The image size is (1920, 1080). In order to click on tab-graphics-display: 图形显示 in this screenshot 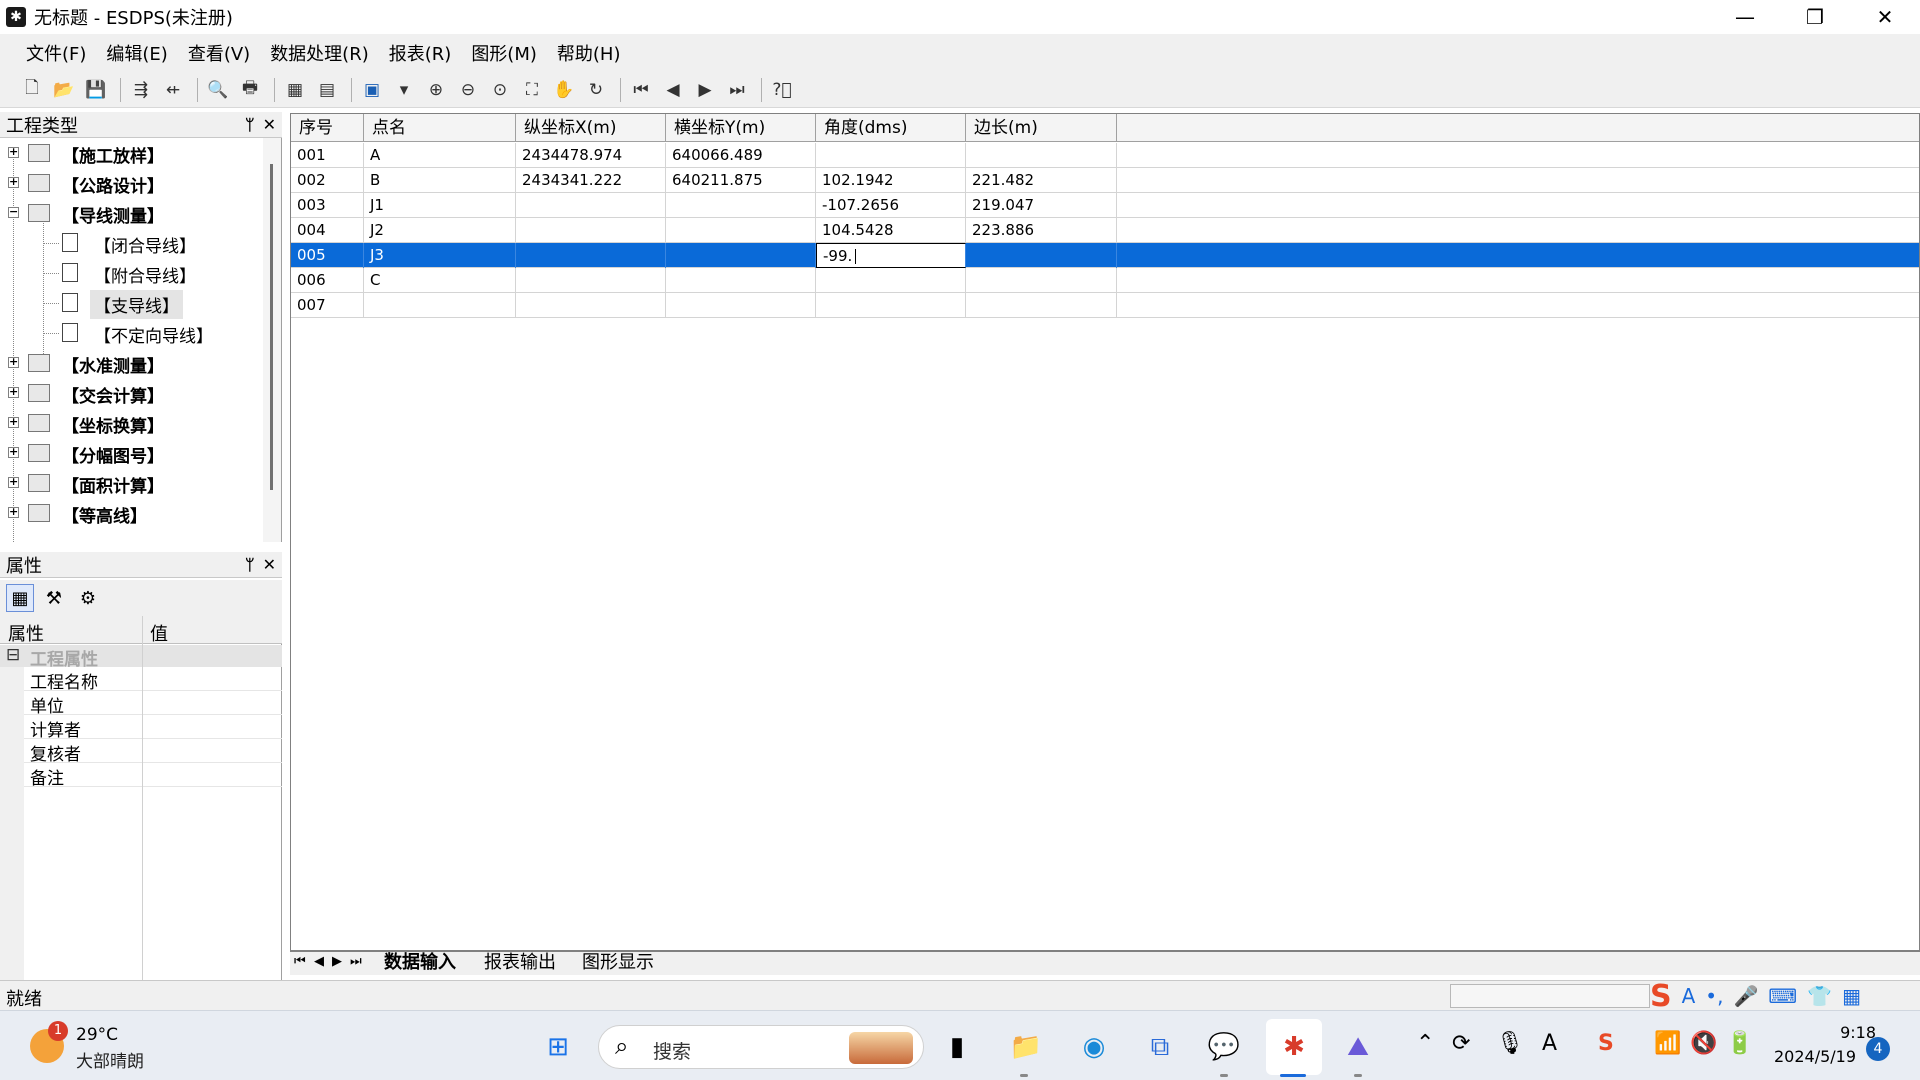, I will do `click(618, 964)`.